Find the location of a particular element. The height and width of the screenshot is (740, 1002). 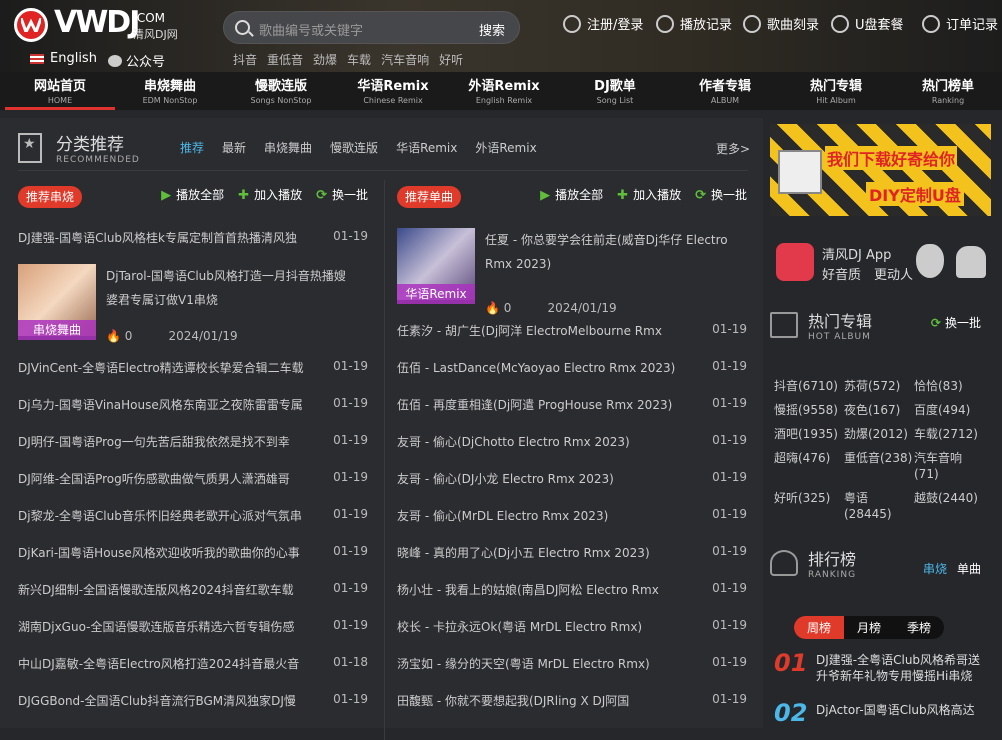

list-item: DJ明仔-国粤语Prog一句先苦后甜我依然是找不到幸 01-19 is located at coordinates (193, 443).